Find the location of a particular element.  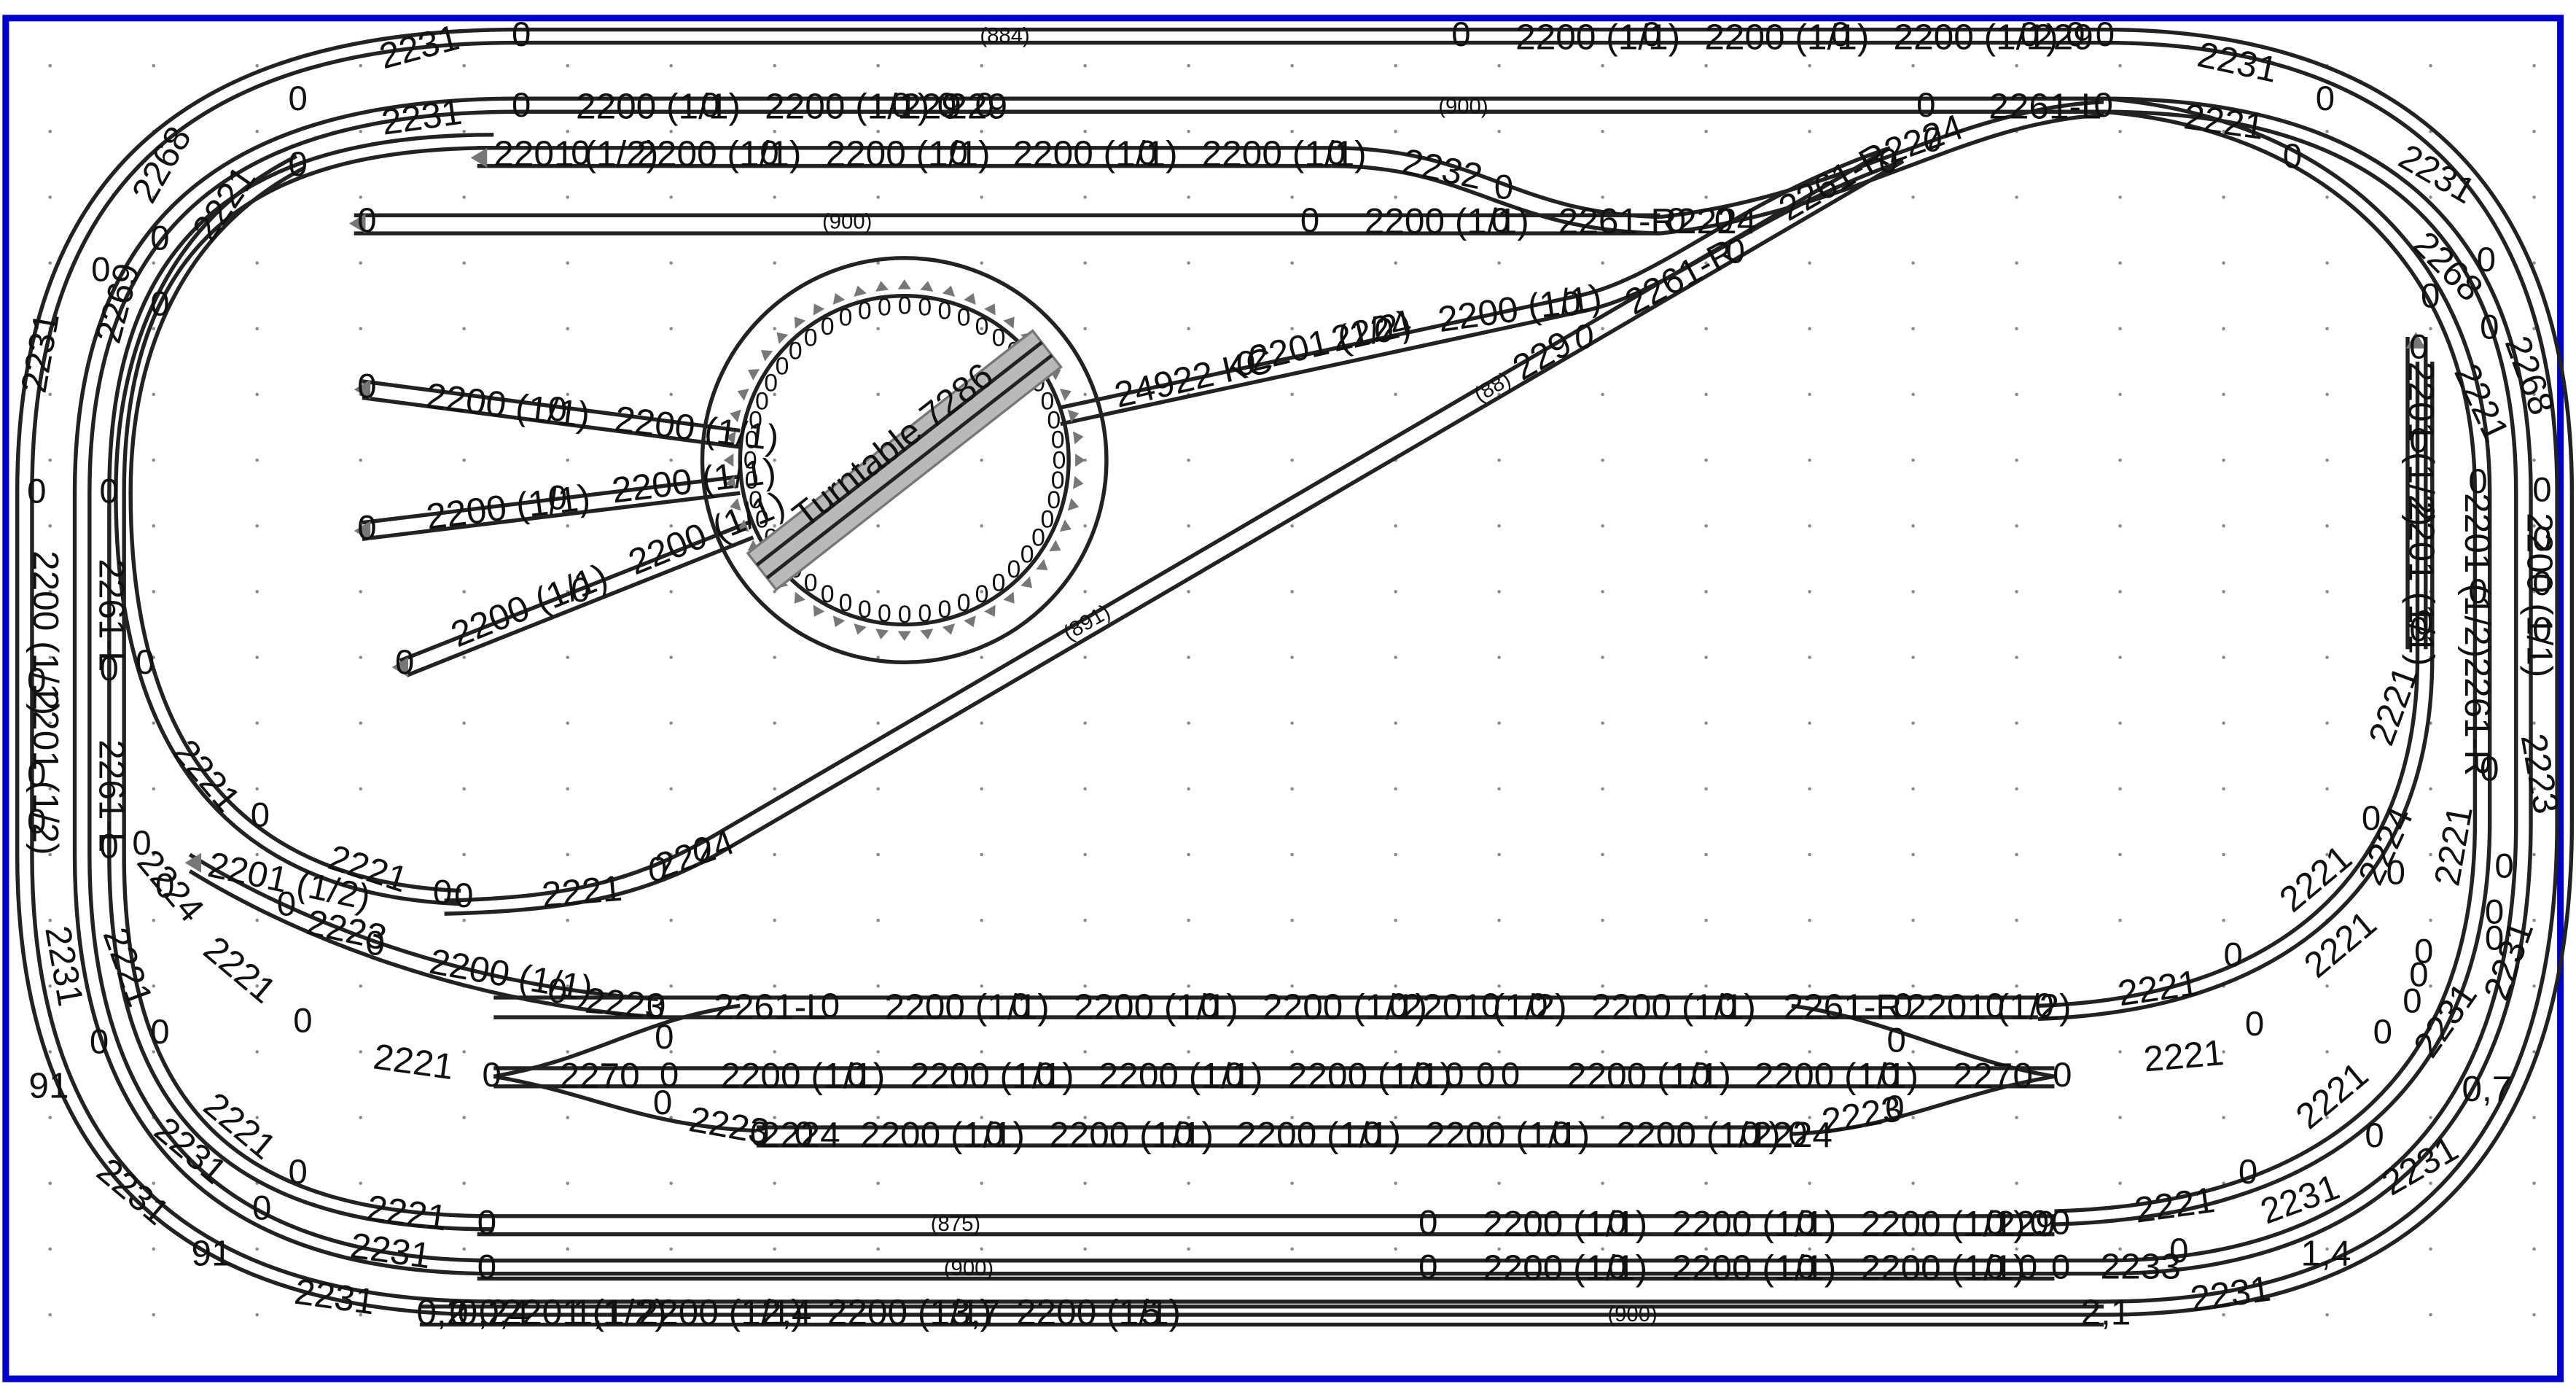

label-900: (900) is located at coordinates (847, 221).